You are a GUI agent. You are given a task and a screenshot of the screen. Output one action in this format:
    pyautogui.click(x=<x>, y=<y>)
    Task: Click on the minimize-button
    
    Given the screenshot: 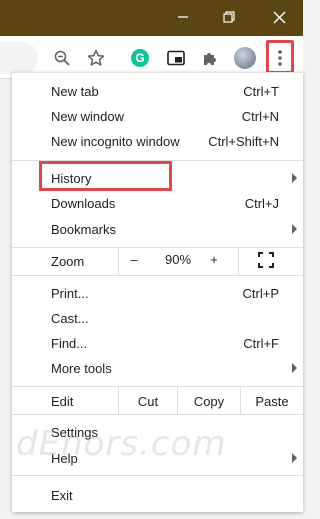 What is the action you would take?
    pyautogui.click(x=183, y=17)
    